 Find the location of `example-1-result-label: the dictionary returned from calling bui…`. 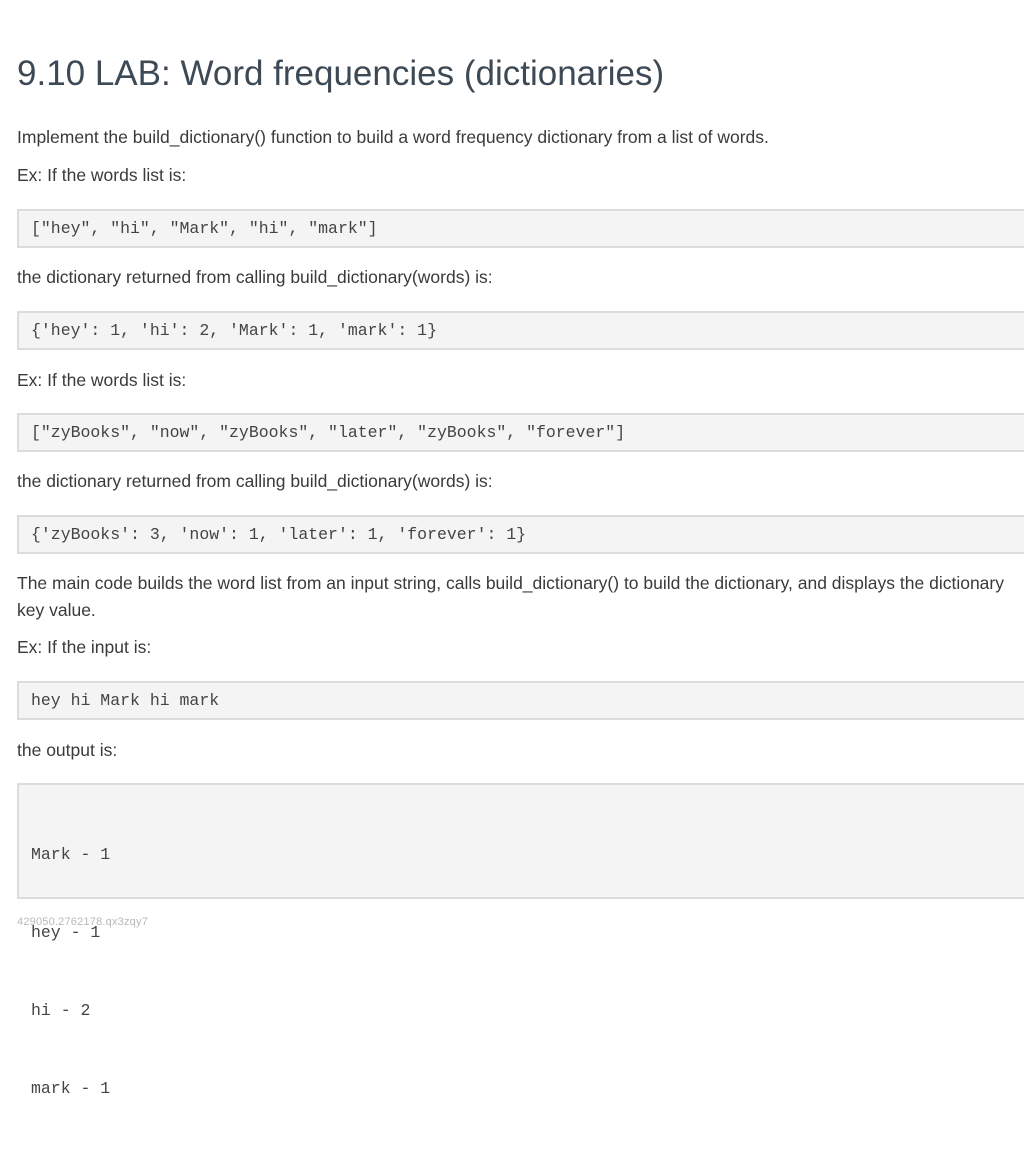

example-1-result-label: the dictionary returned from calling bui… is located at coordinates (255, 277).